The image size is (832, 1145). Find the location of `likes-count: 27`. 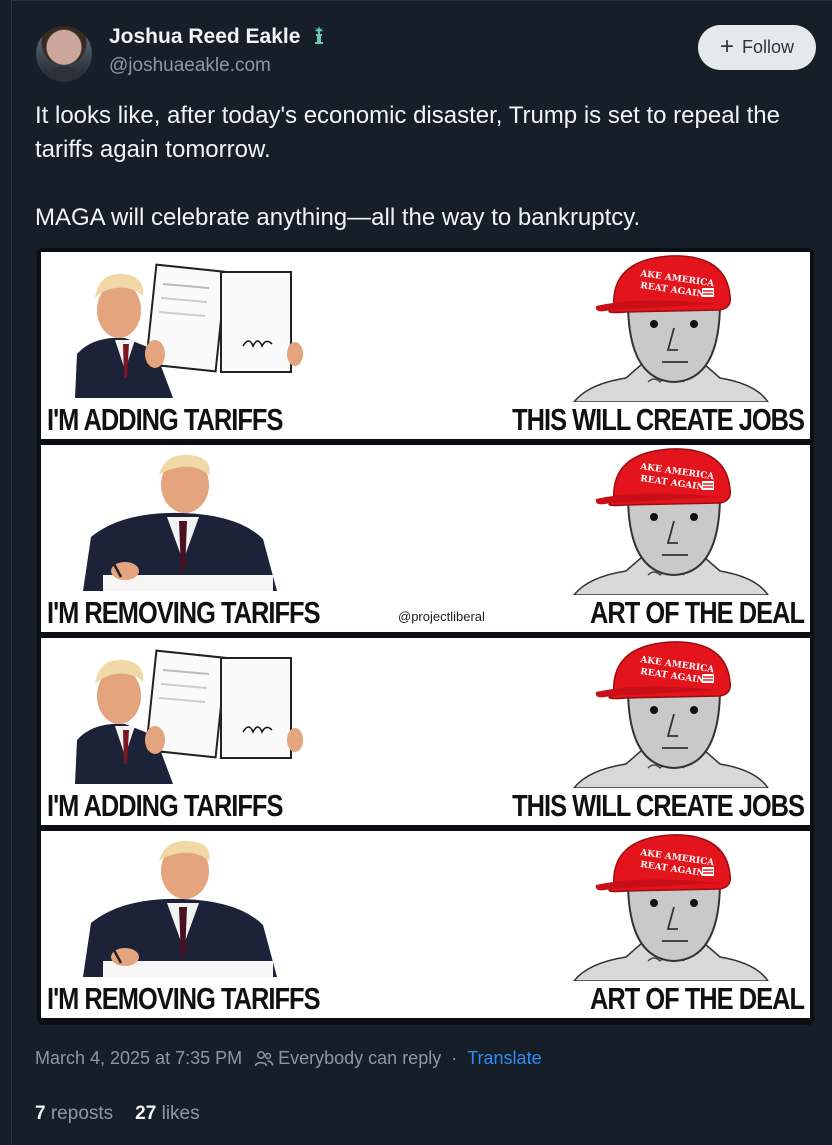

likes-count: 27 is located at coordinates (146, 1113).